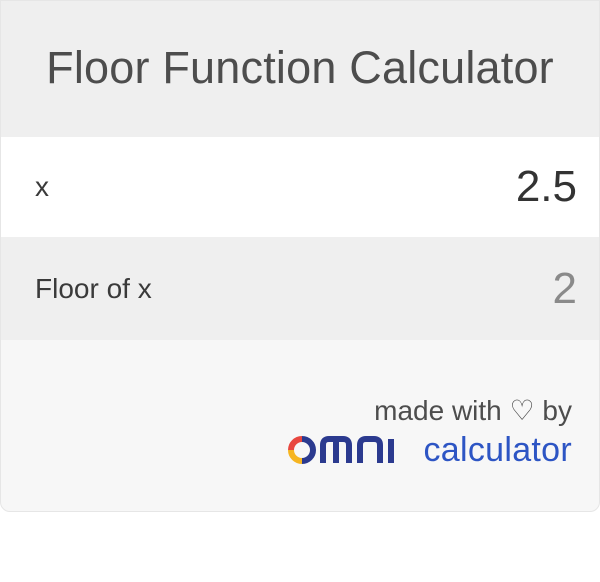  What do you see at coordinates (497, 450) in the screenshot?
I see `brand-wordmark: calculator` at bounding box center [497, 450].